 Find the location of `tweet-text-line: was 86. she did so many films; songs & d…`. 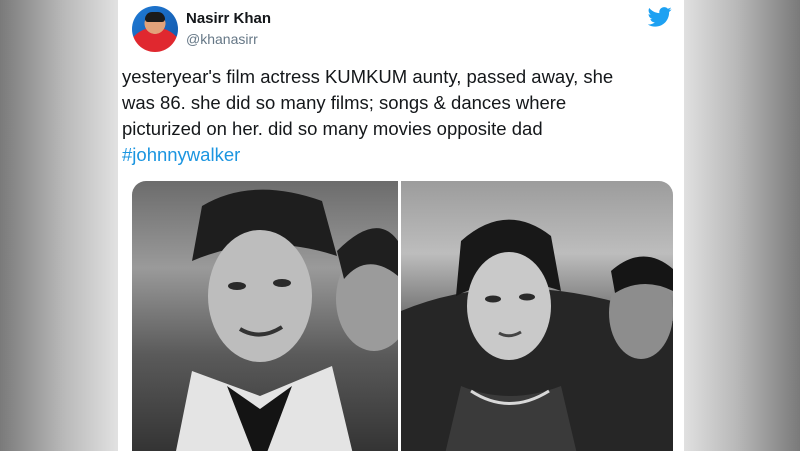

tweet-text-line: was 86. she did so many films; songs & d… is located at coordinates (344, 102).